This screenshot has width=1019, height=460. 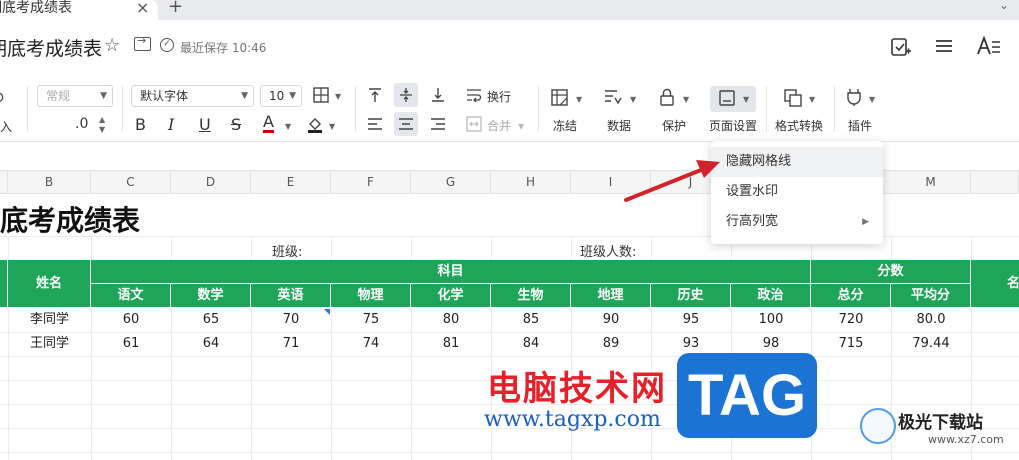 What do you see at coordinates (747, 395) in the screenshot?
I see `tag-logo: TAG` at bounding box center [747, 395].